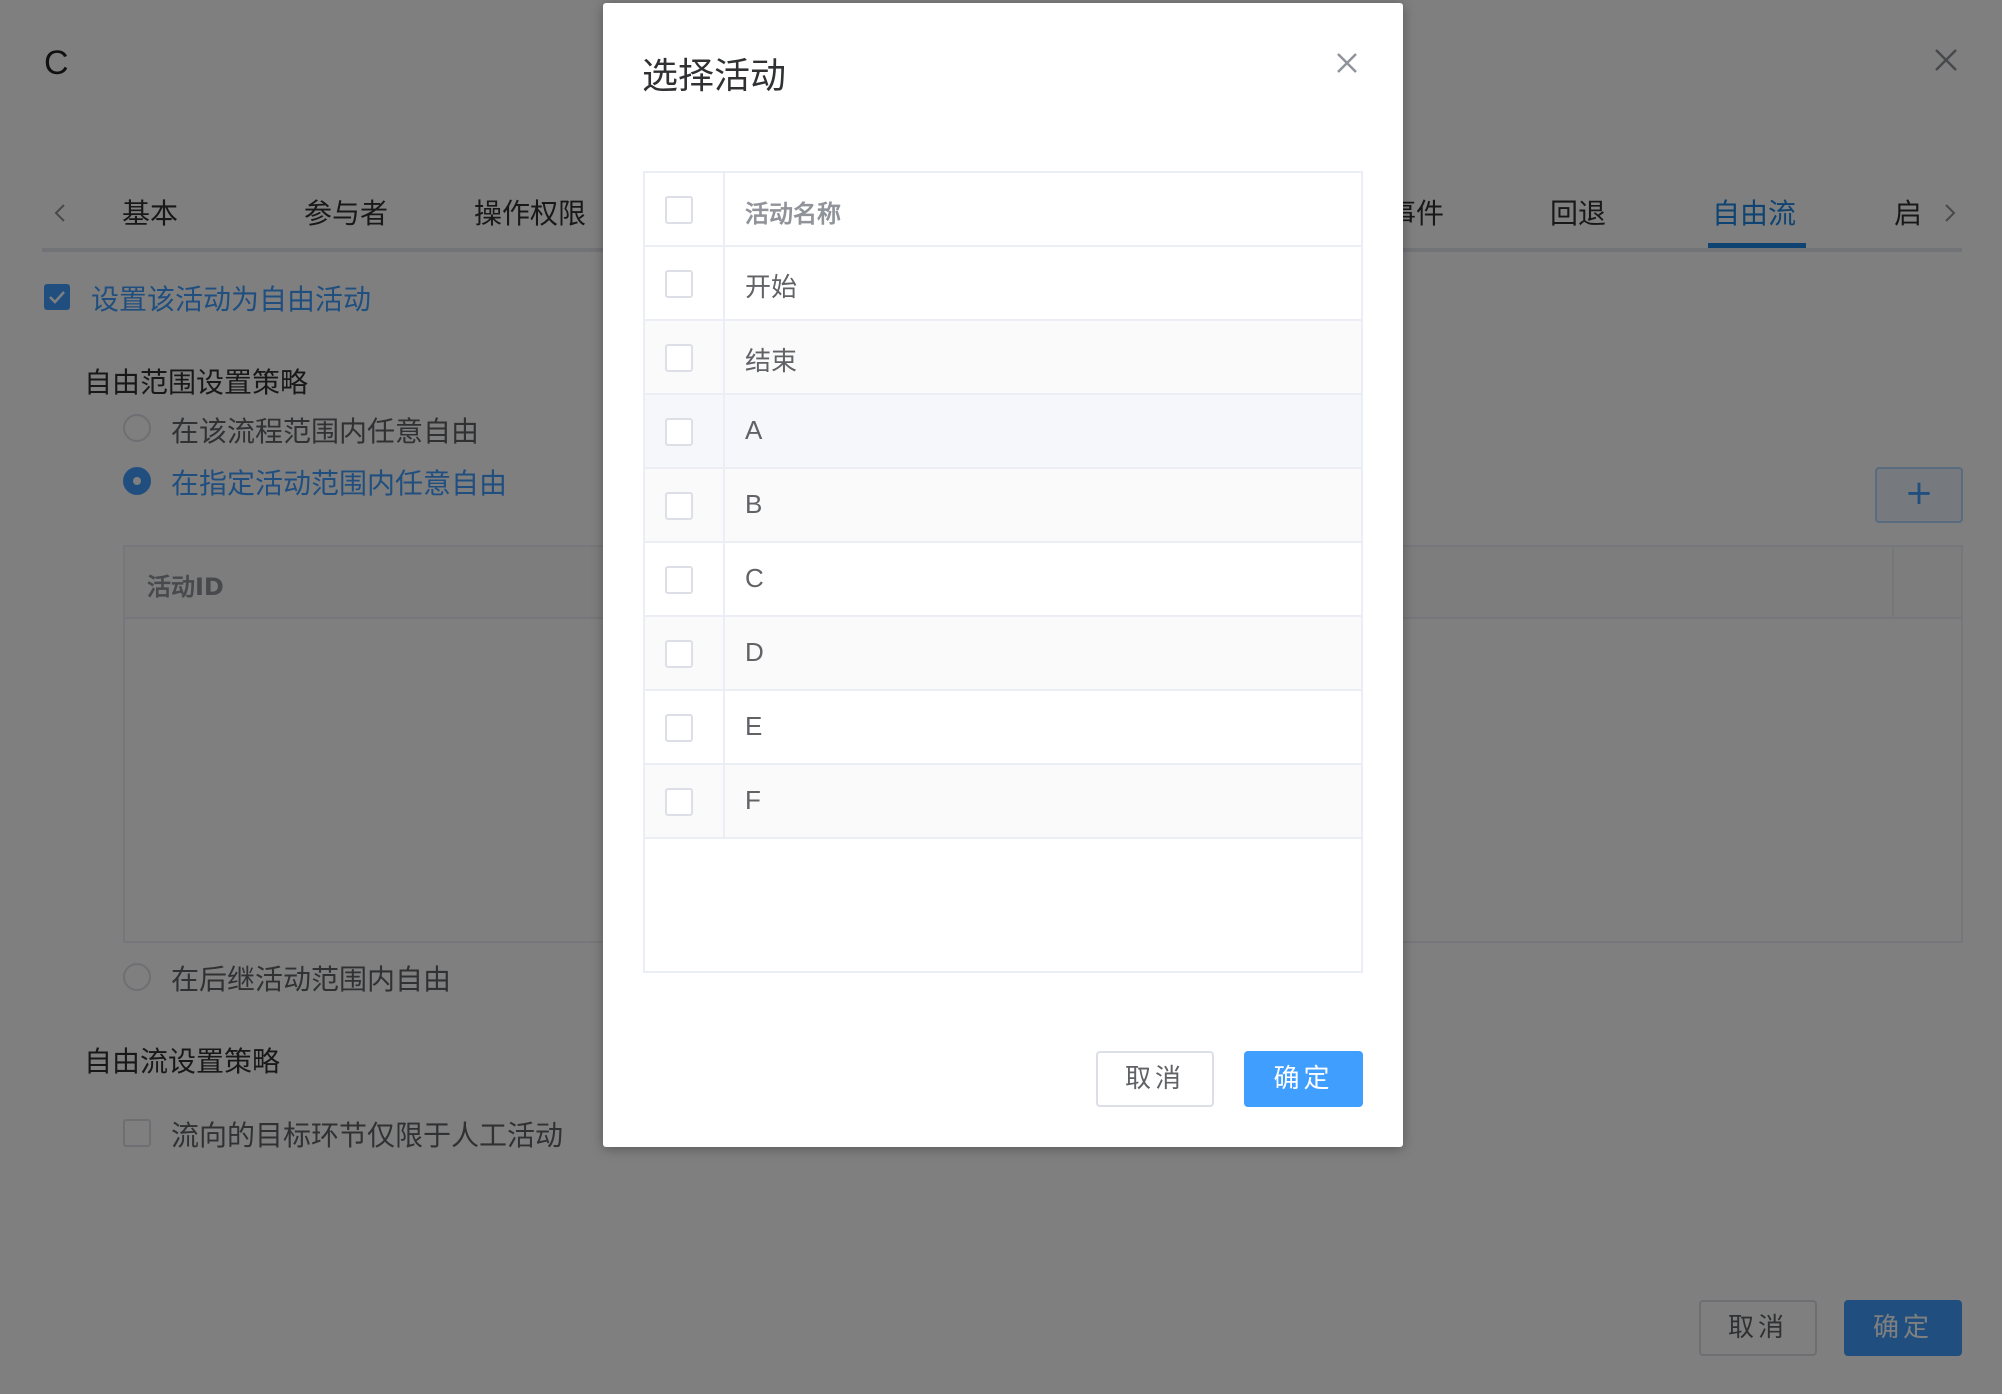  Describe the element at coordinates (1003, 432) in the screenshot. I see `table-row: A` at that location.